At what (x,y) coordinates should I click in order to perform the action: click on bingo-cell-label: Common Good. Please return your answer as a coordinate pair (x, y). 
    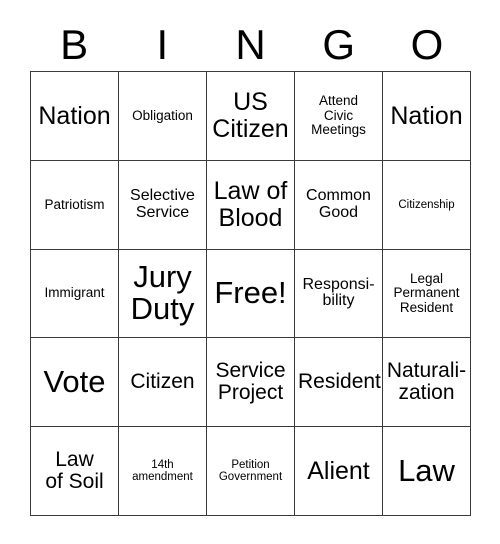
    Looking at the image, I should click on (338, 203).